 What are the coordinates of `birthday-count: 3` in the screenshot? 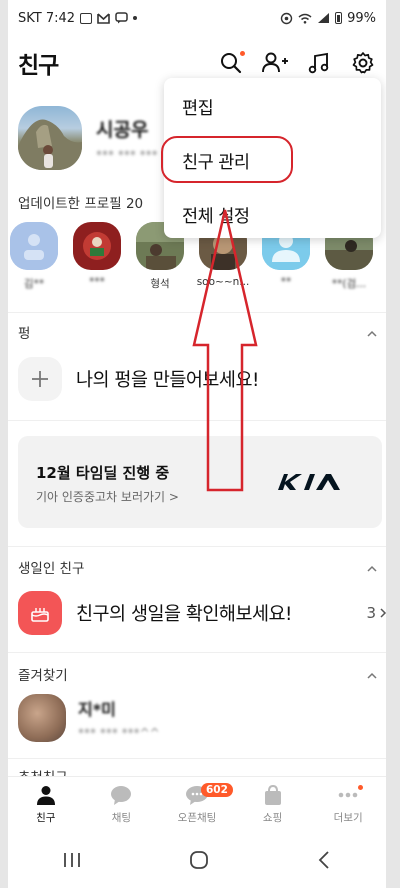 It's located at (377, 613).